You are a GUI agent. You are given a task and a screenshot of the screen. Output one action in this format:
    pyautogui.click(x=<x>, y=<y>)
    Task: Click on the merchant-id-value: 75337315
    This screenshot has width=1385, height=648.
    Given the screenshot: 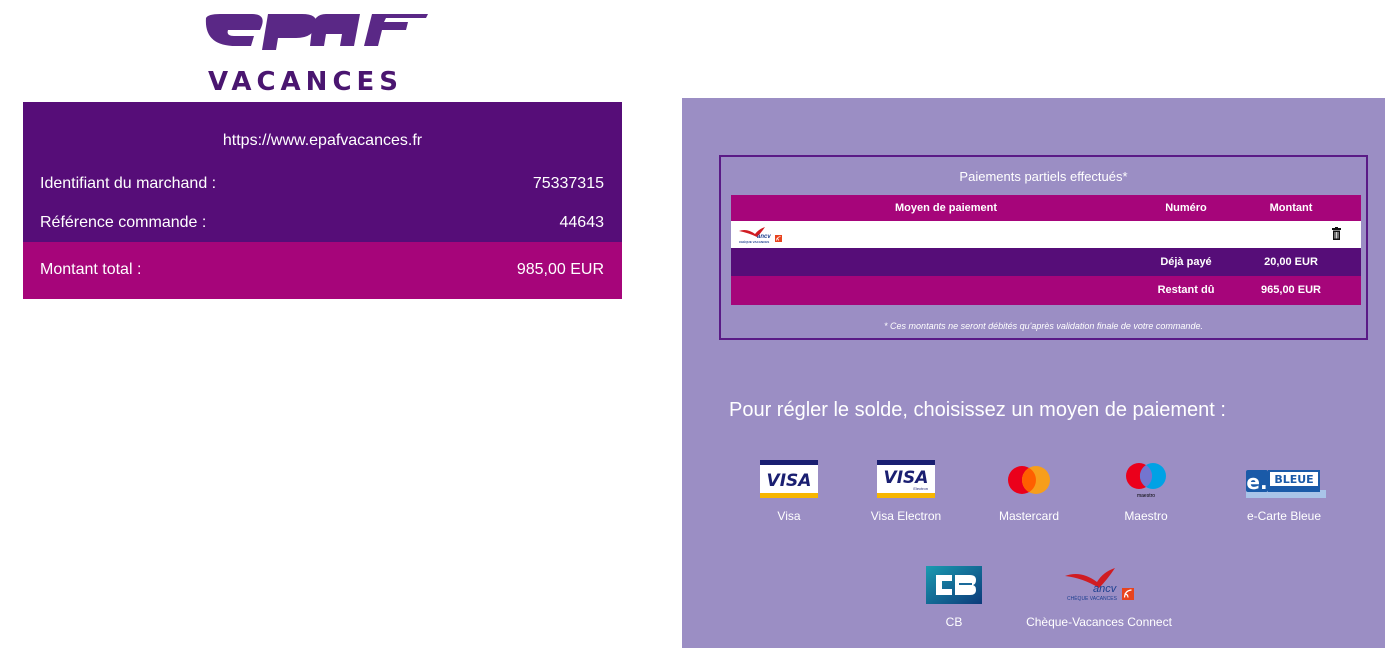 What is the action you would take?
    pyautogui.click(x=568, y=183)
    